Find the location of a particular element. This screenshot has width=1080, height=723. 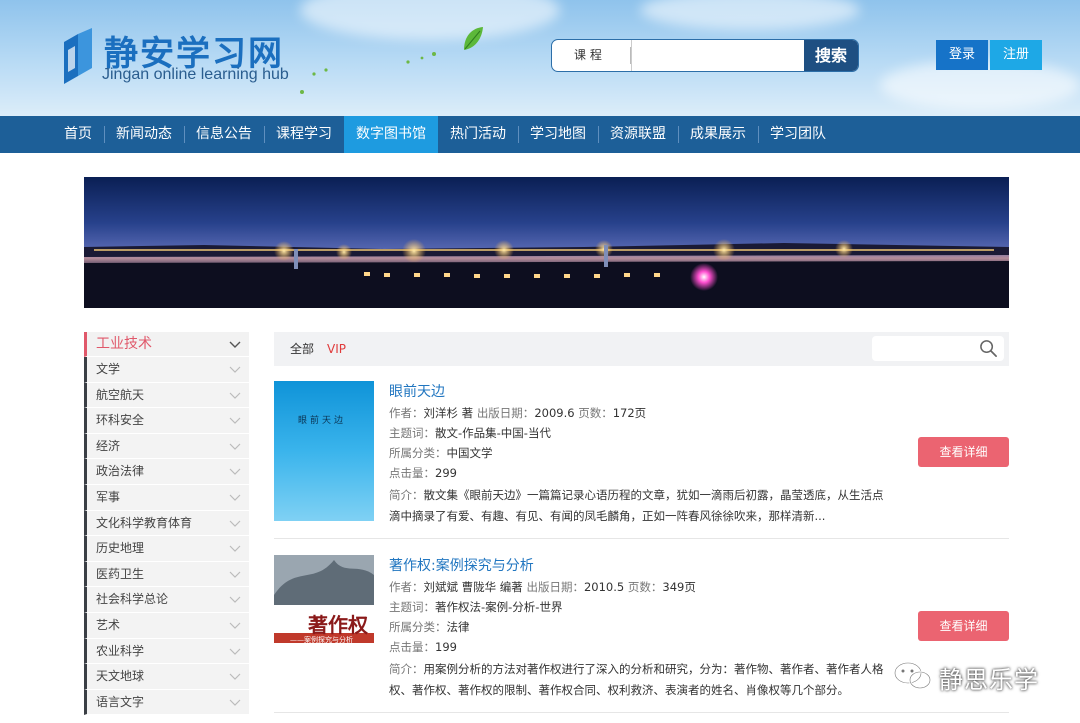

wechat-watermark: 静思乐学 is located at coordinates (973, 676).